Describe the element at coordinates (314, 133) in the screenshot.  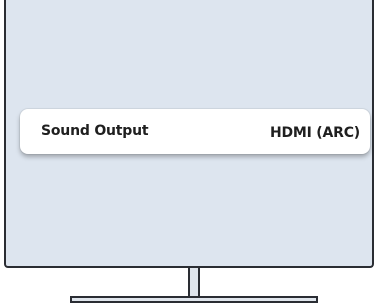
I see `sound-output-value: HDMI (ARC)` at that location.